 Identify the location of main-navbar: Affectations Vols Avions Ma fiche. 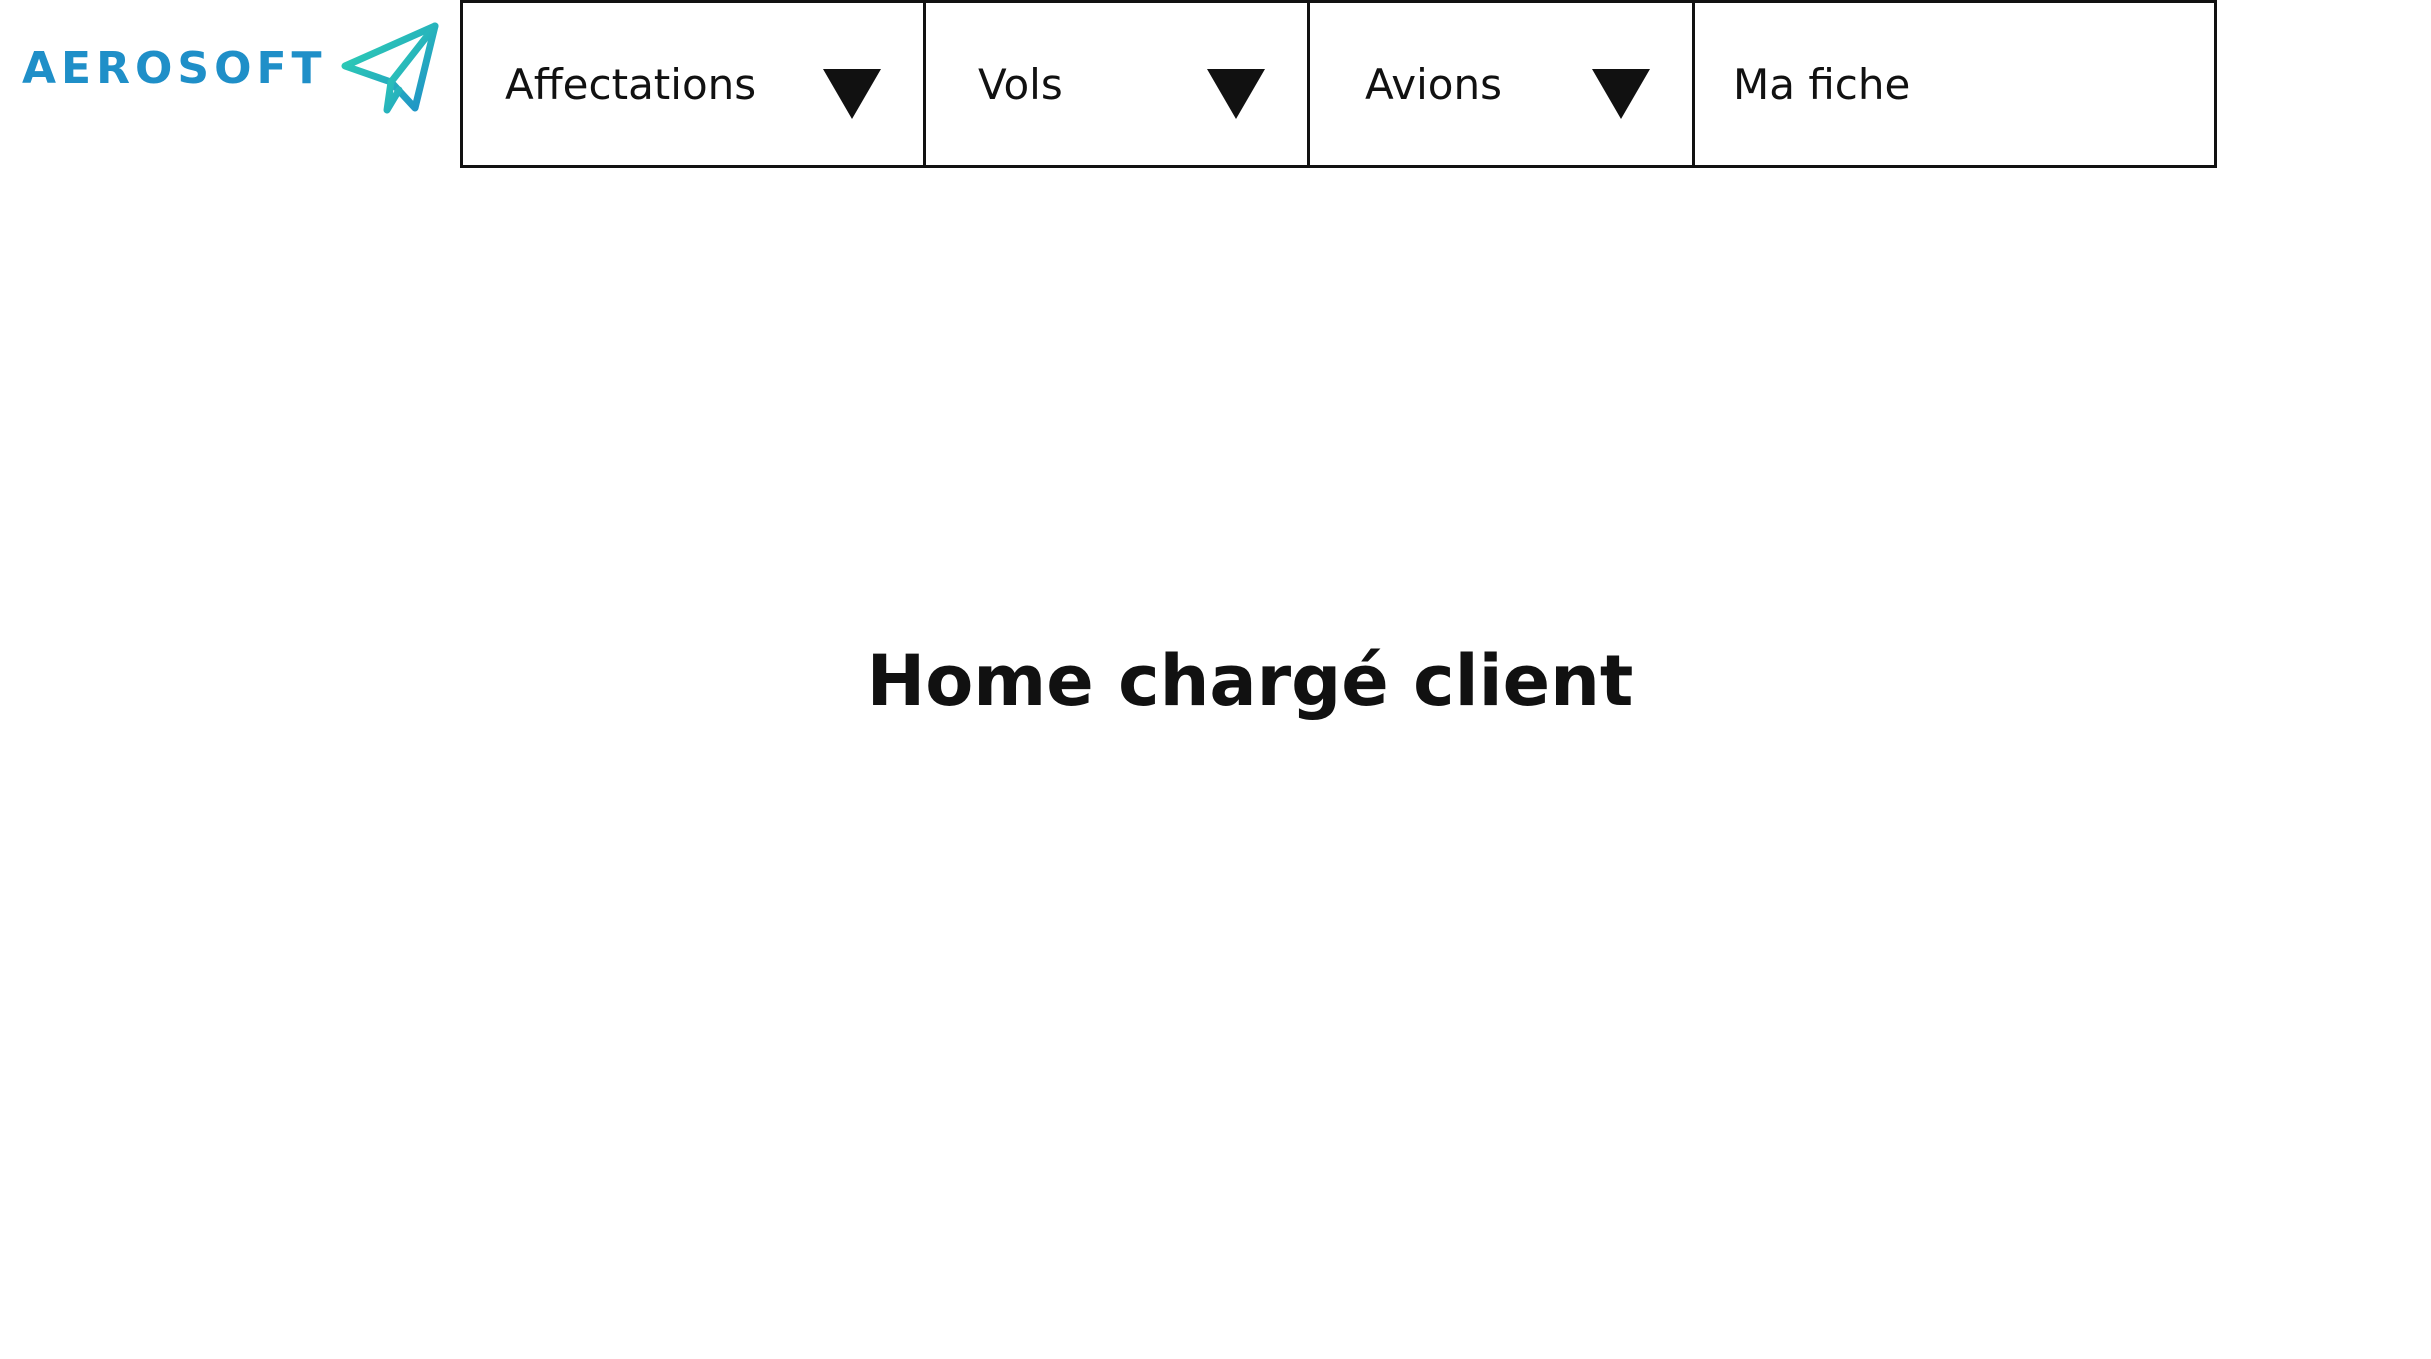
(1338, 84).